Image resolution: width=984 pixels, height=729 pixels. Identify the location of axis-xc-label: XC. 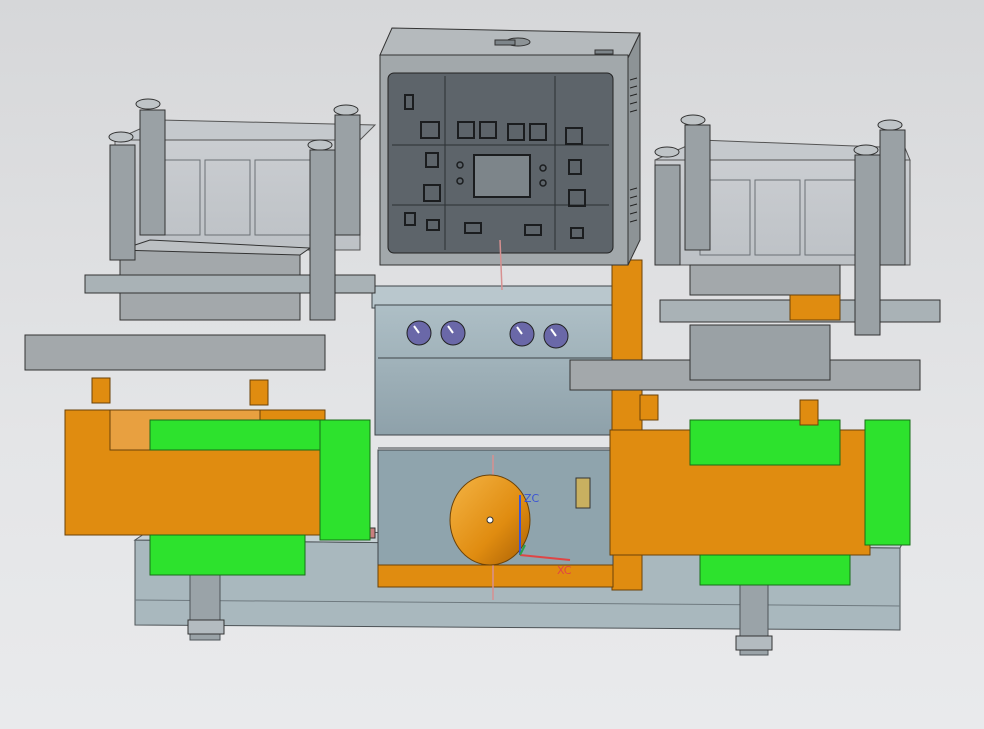
(564, 570).